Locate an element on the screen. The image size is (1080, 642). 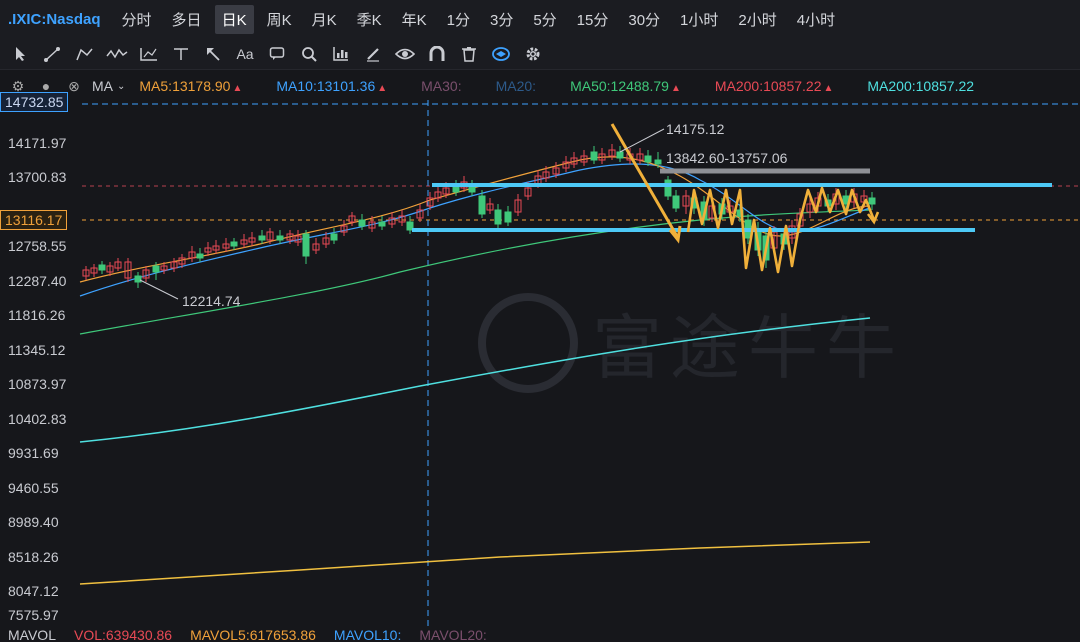
price-axis-label: 7575.97 is located at coordinates (33, 615).